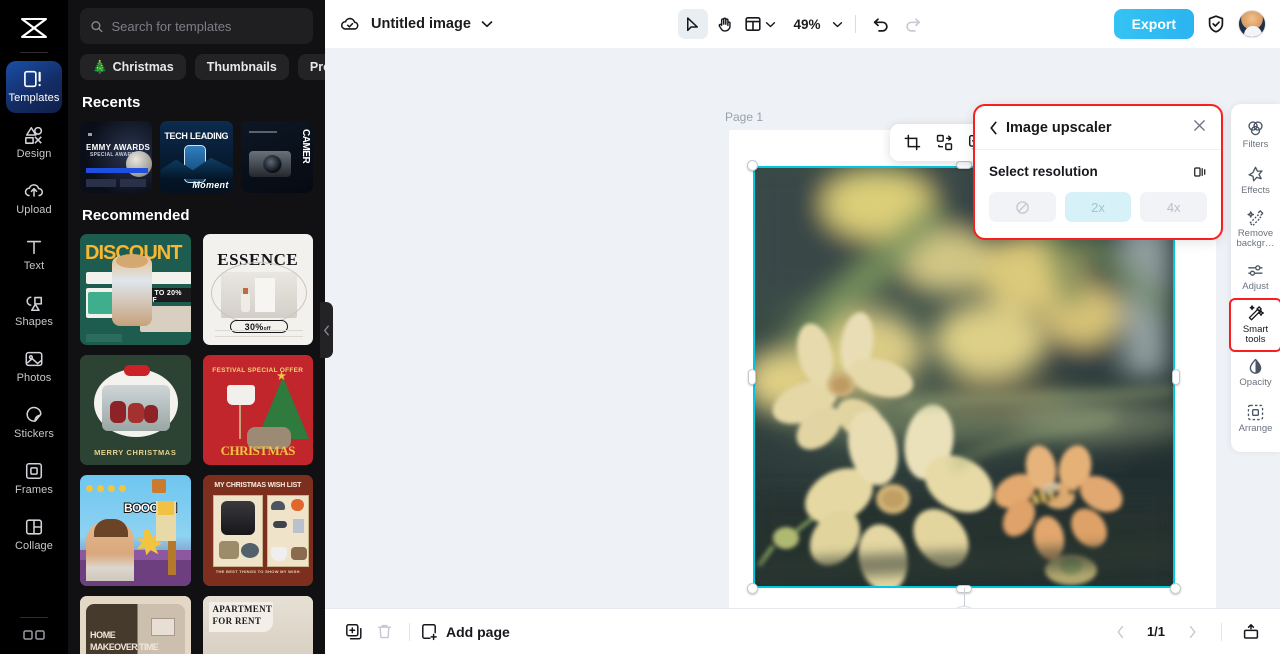 This screenshot has height=654, width=1280. I want to click on document-title: Untitled image, so click(421, 24).